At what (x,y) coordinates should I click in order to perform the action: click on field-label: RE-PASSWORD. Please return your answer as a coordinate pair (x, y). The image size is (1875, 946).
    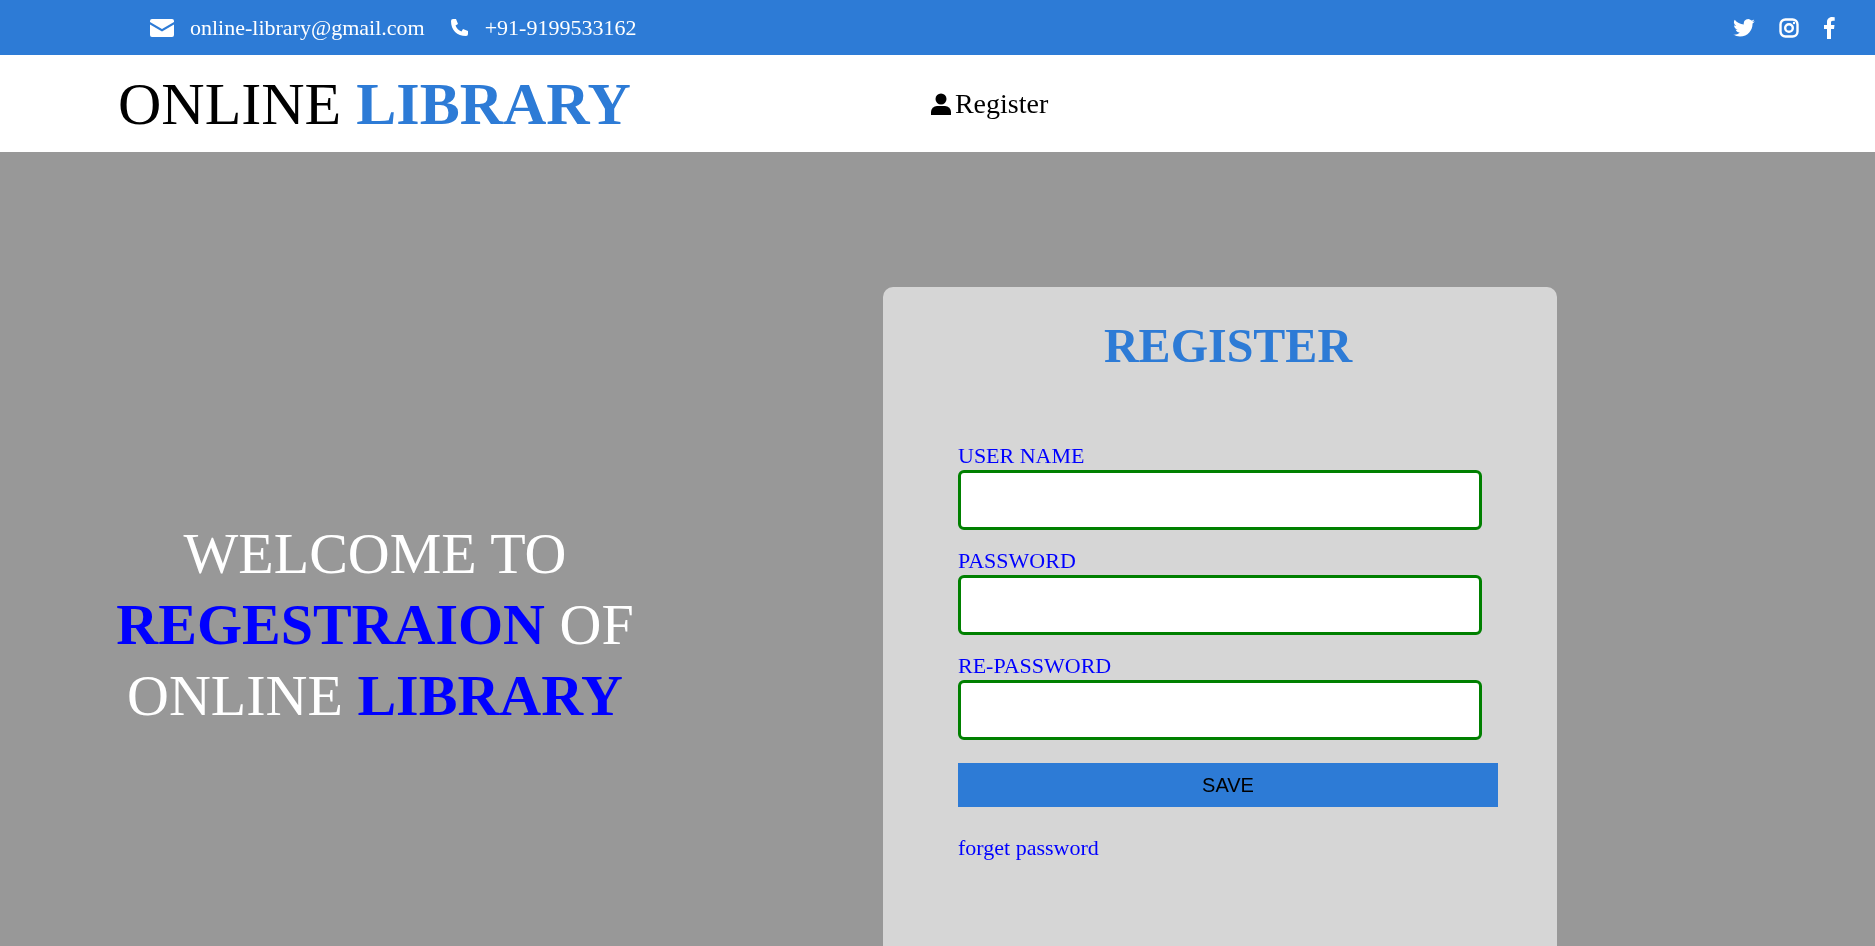
    Looking at the image, I should click on (1035, 665).